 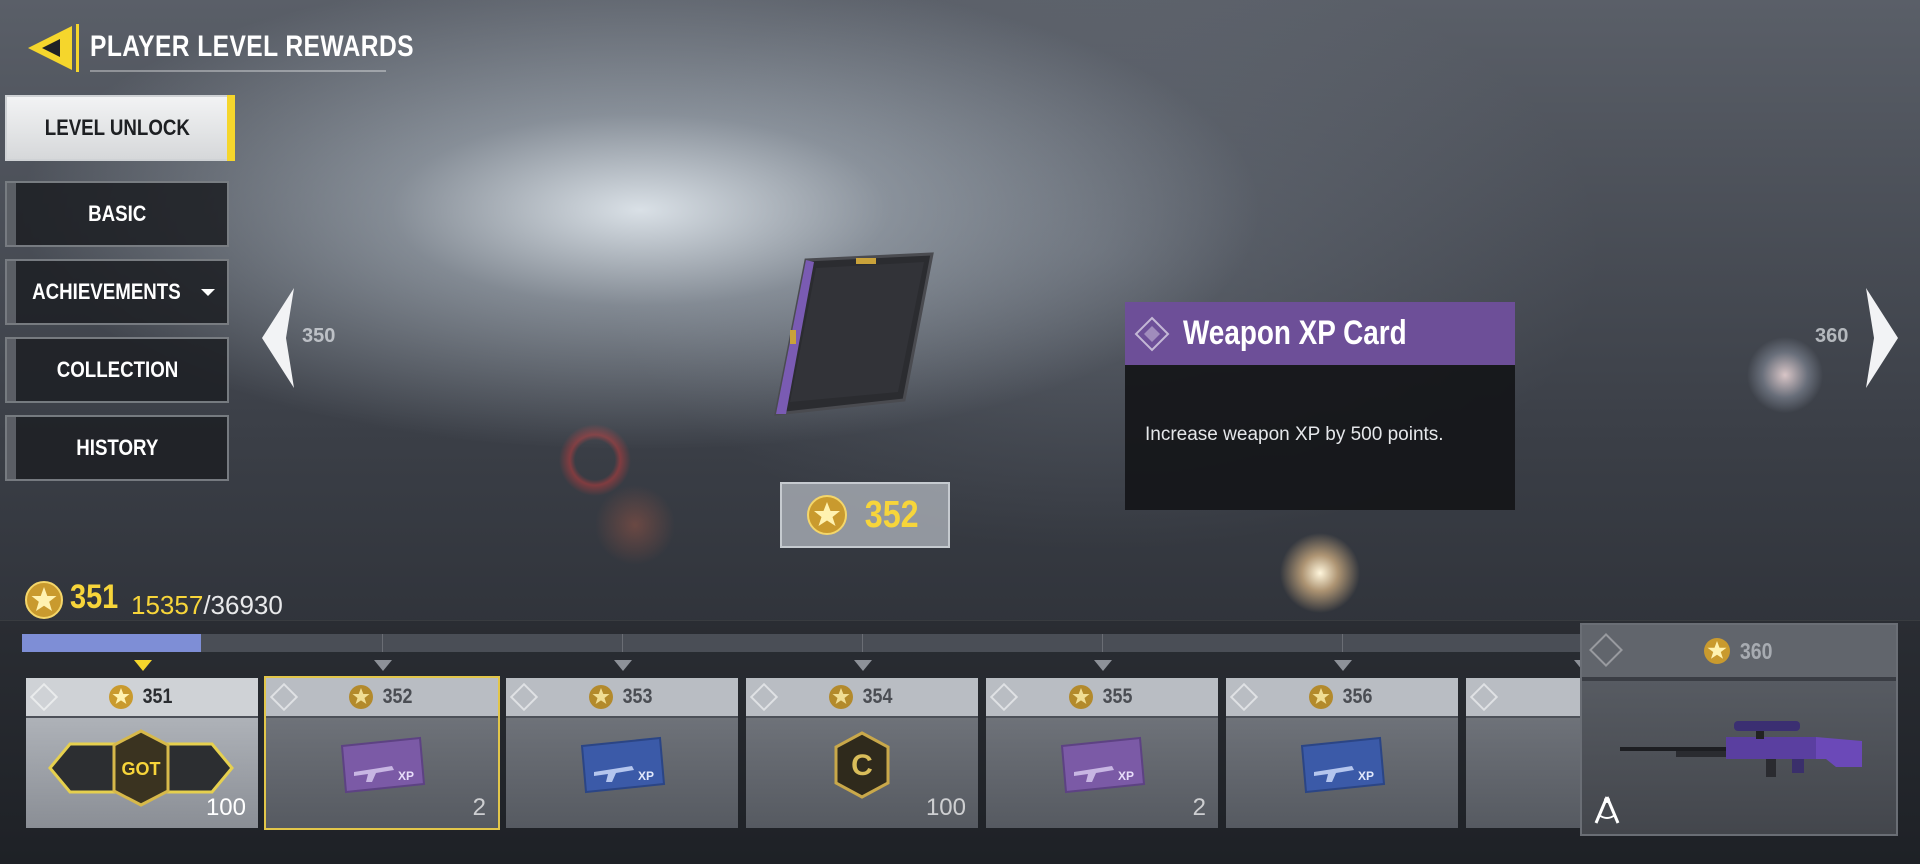 What do you see at coordinates (112, 643) in the screenshot?
I see `level-progress-fill` at bounding box center [112, 643].